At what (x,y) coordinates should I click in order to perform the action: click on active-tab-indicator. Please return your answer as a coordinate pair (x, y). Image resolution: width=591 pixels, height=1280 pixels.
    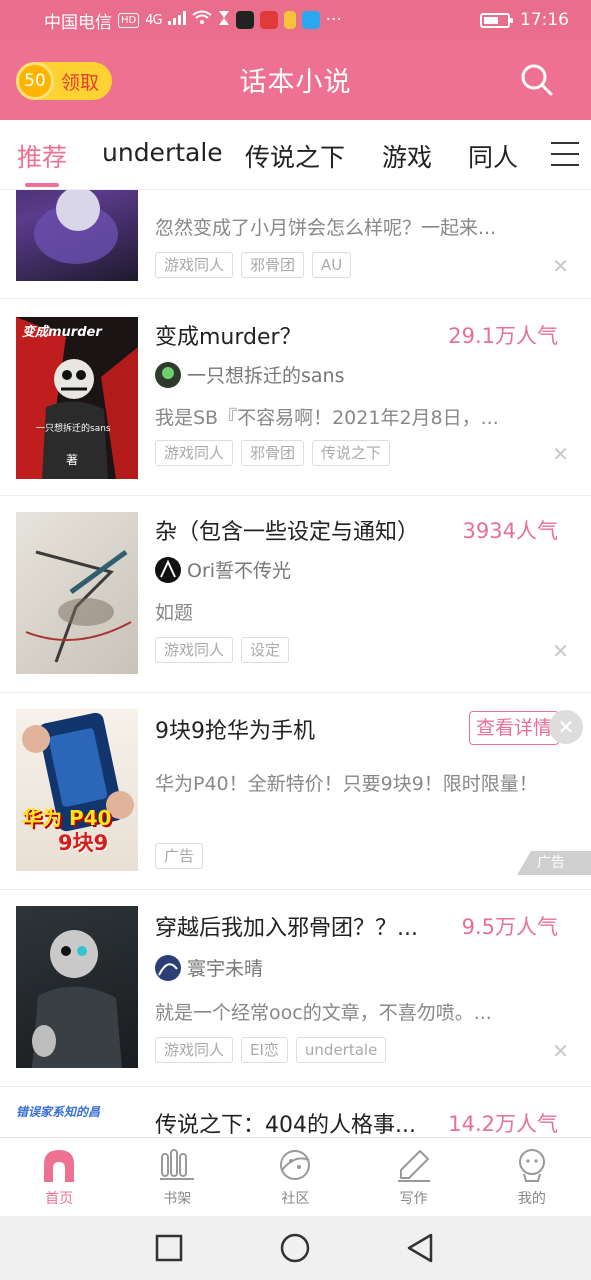
    Looking at the image, I should click on (42, 185).